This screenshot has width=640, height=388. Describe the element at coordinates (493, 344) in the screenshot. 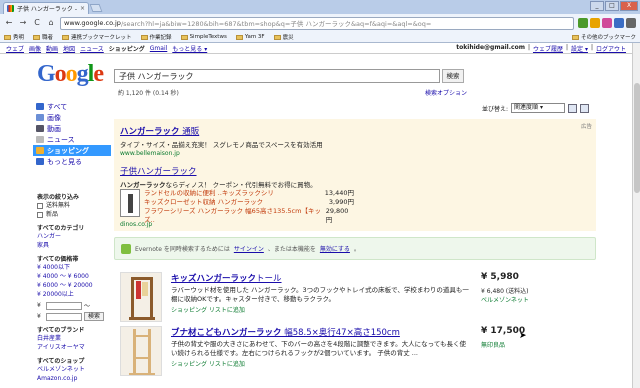

I see `product-store-link: 無印良品` at that location.